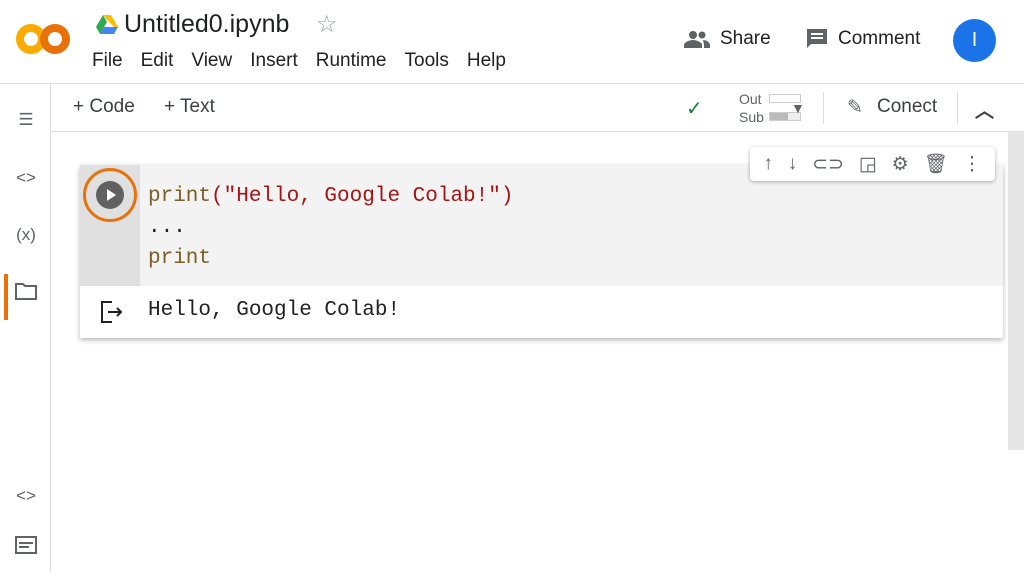 This screenshot has height=572, width=1024. I want to click on comment-icon, so click(817, 38).